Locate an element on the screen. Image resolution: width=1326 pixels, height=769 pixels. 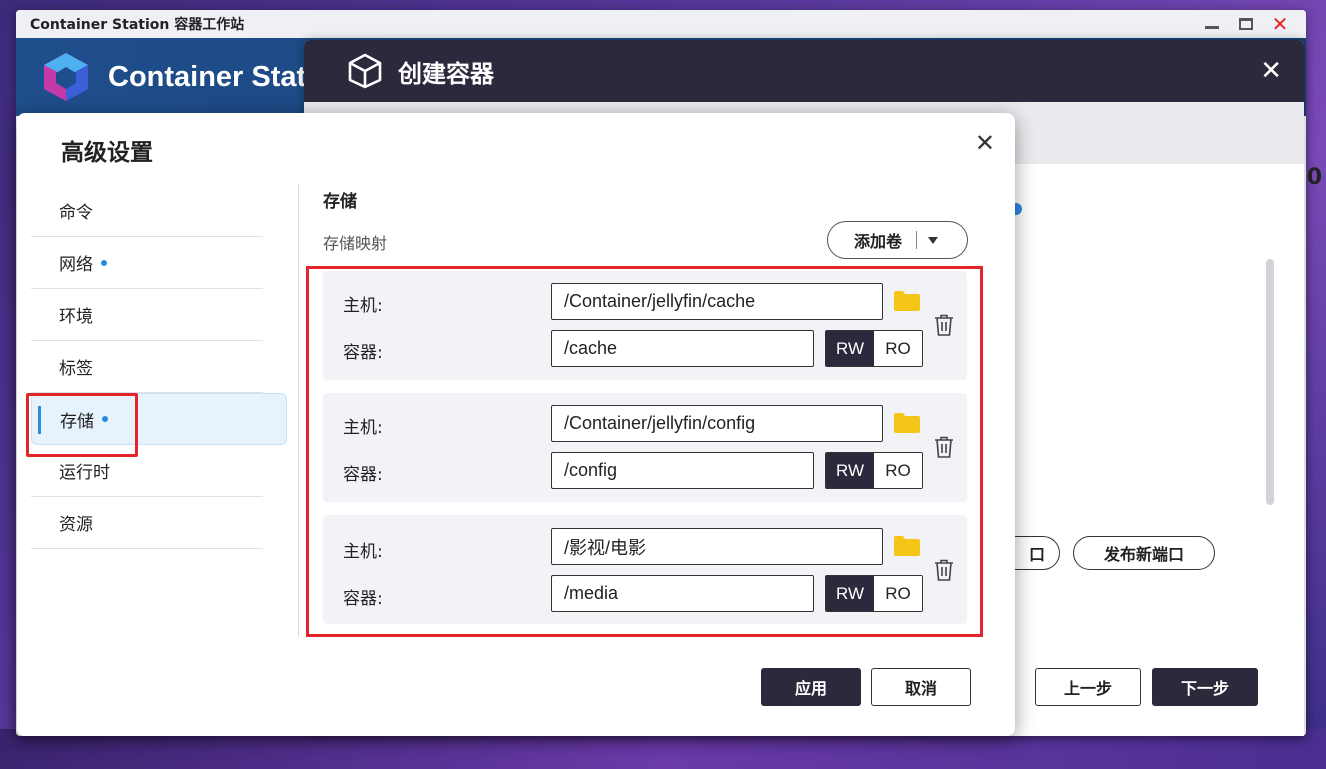
container-path-input: /cache is located at coordinates (682, 348).